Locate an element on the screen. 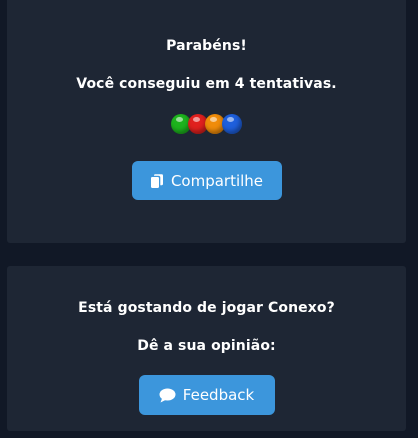  attempt-dots is located at coordinates (206, 124).